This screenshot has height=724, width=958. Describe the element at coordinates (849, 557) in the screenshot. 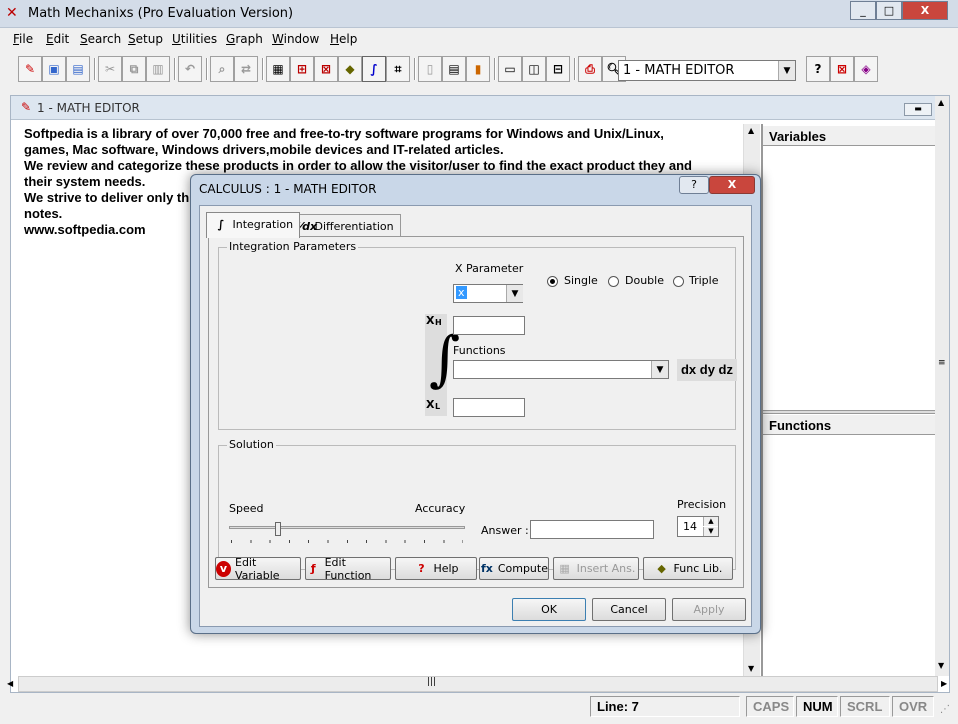

I see `functions-list` at that location.